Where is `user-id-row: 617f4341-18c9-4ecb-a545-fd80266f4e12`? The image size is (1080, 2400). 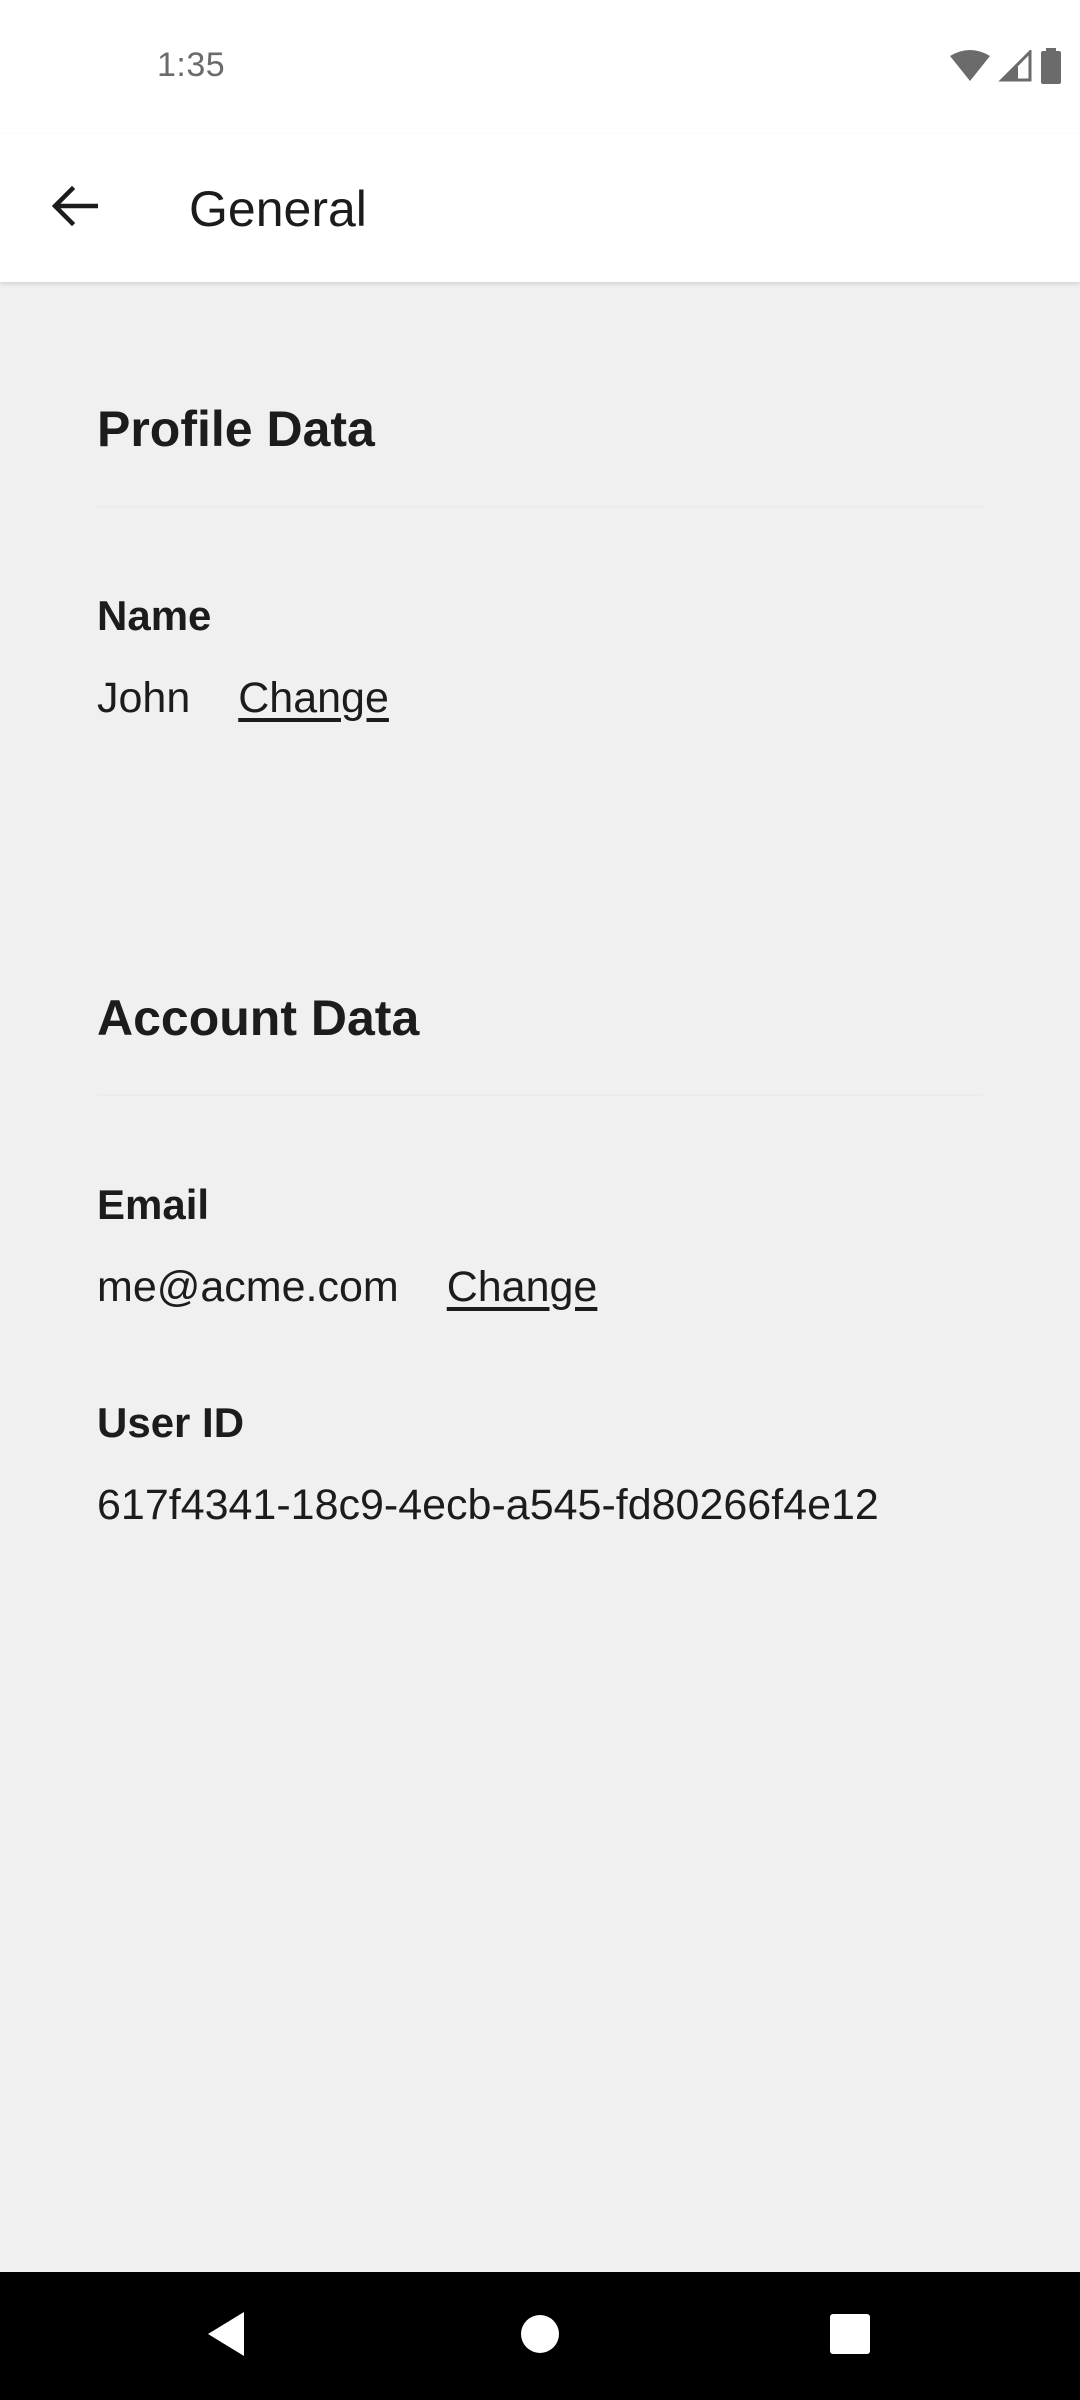 user-id-row: 617f4341-18c9-4ecb-a545-fd80266f4e12 is located at coordinates (488, 1505).